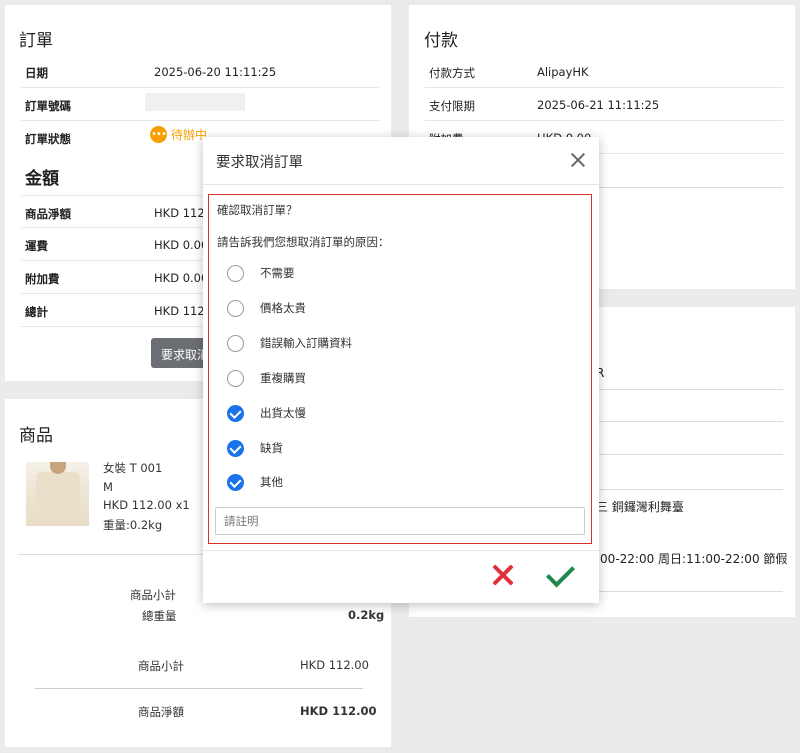 The height and width of the screenshot is (753, 800). I want to click on reason-option-duplicate: 重複購買, so click(266, 378).